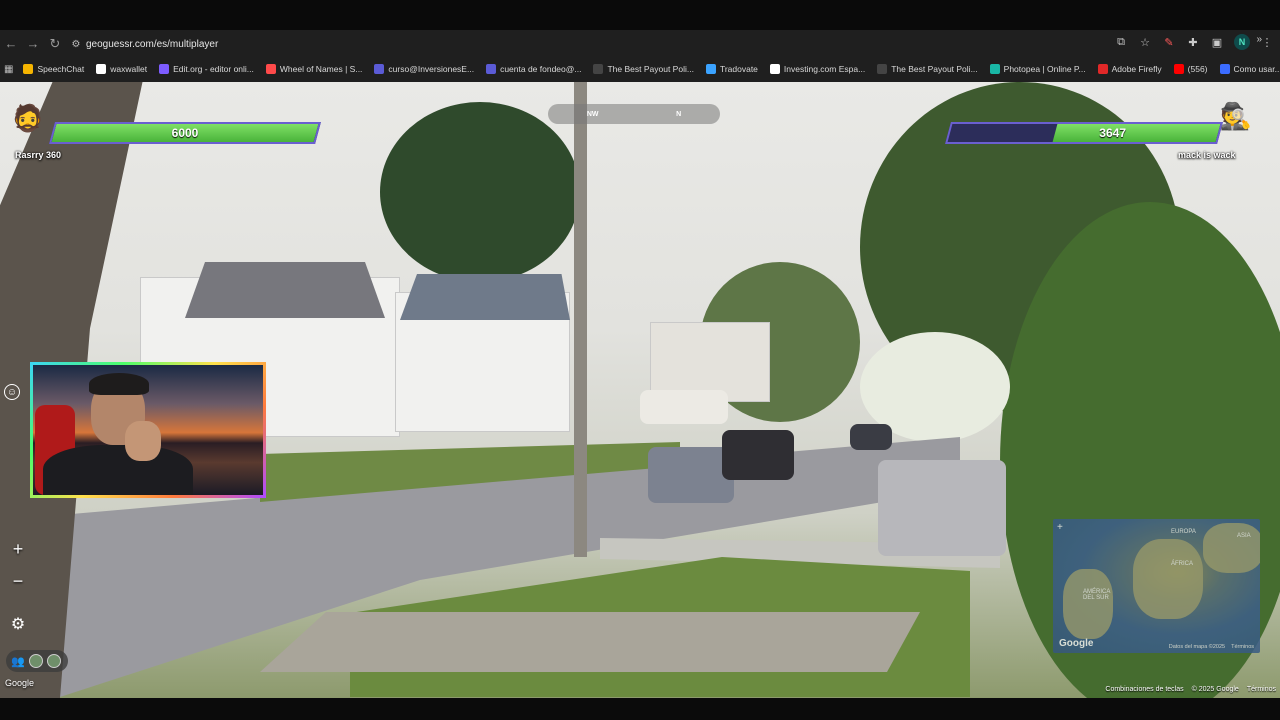 This screenshot has width=1280, height=720. I want to click on terms-link: Términos, so click(1261, 689).